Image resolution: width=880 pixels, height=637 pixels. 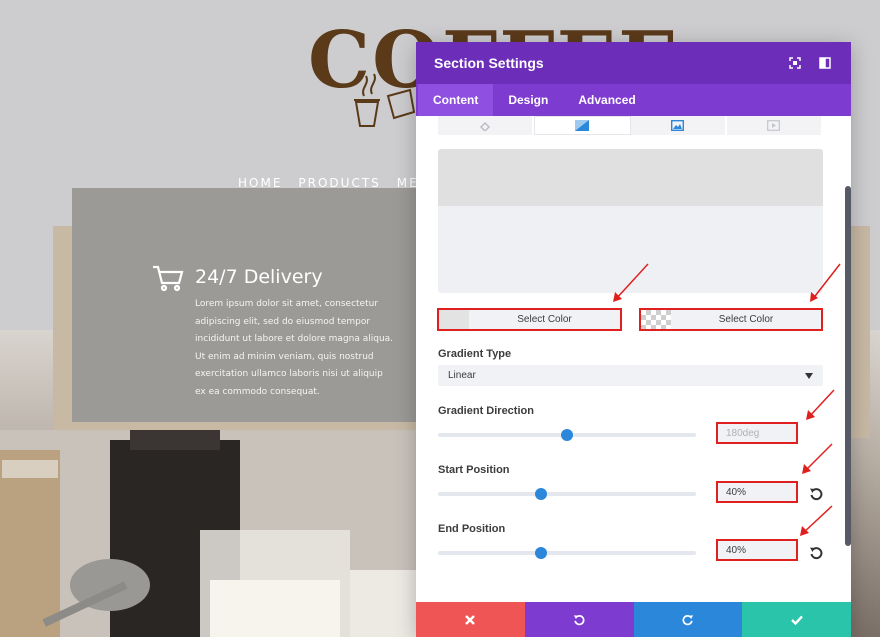 I want to click on gradient-direction-input: 180deg, so click(x=757, y=433).